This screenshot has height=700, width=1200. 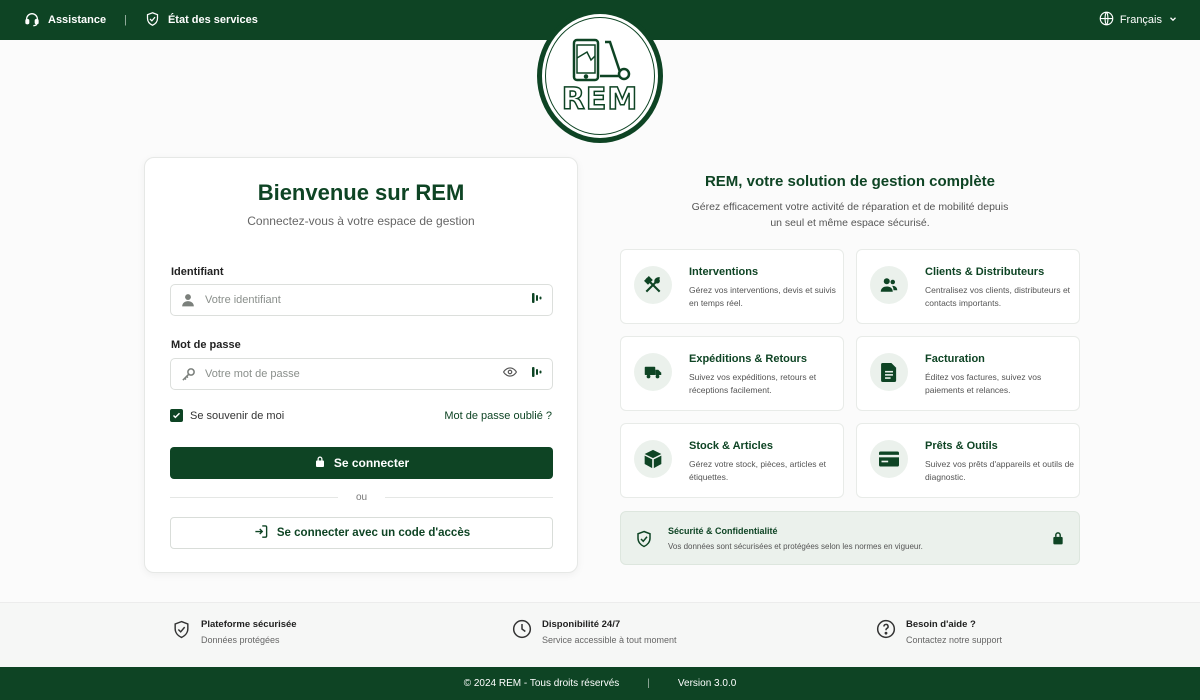 I want to click on version: Version 3.0.0, so click(x=707, y=683).